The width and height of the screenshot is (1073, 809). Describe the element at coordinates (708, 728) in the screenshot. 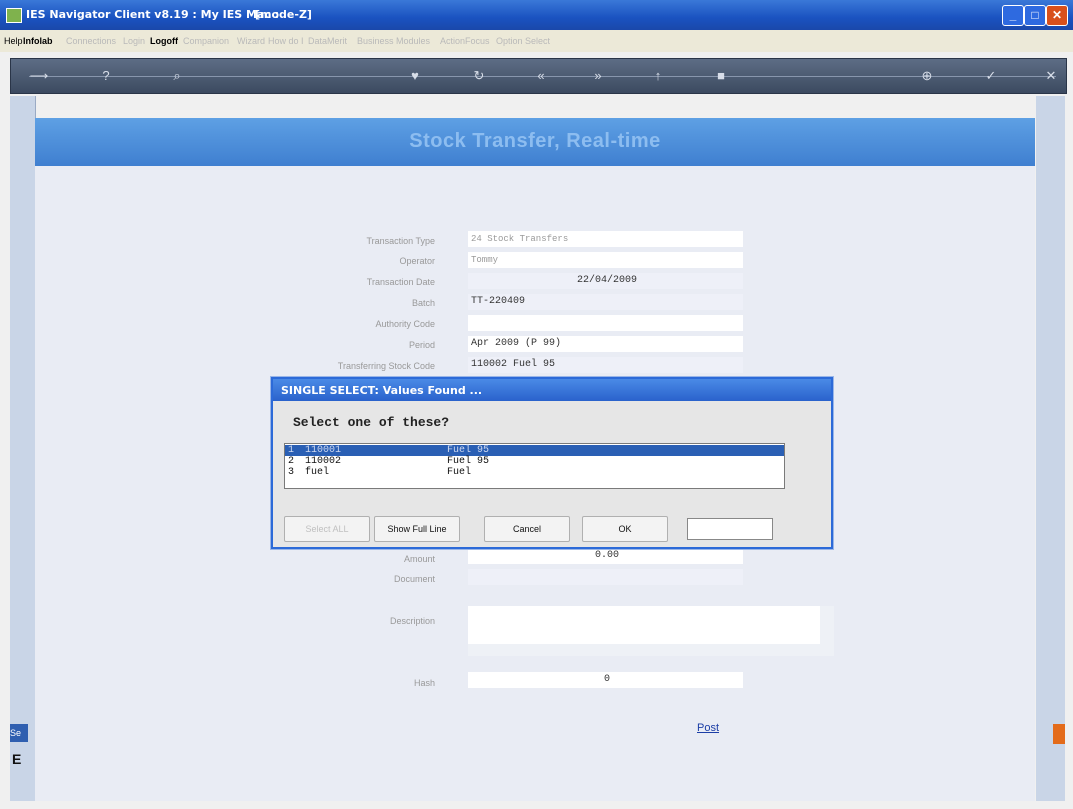

I see `post-link: Post` at that location.